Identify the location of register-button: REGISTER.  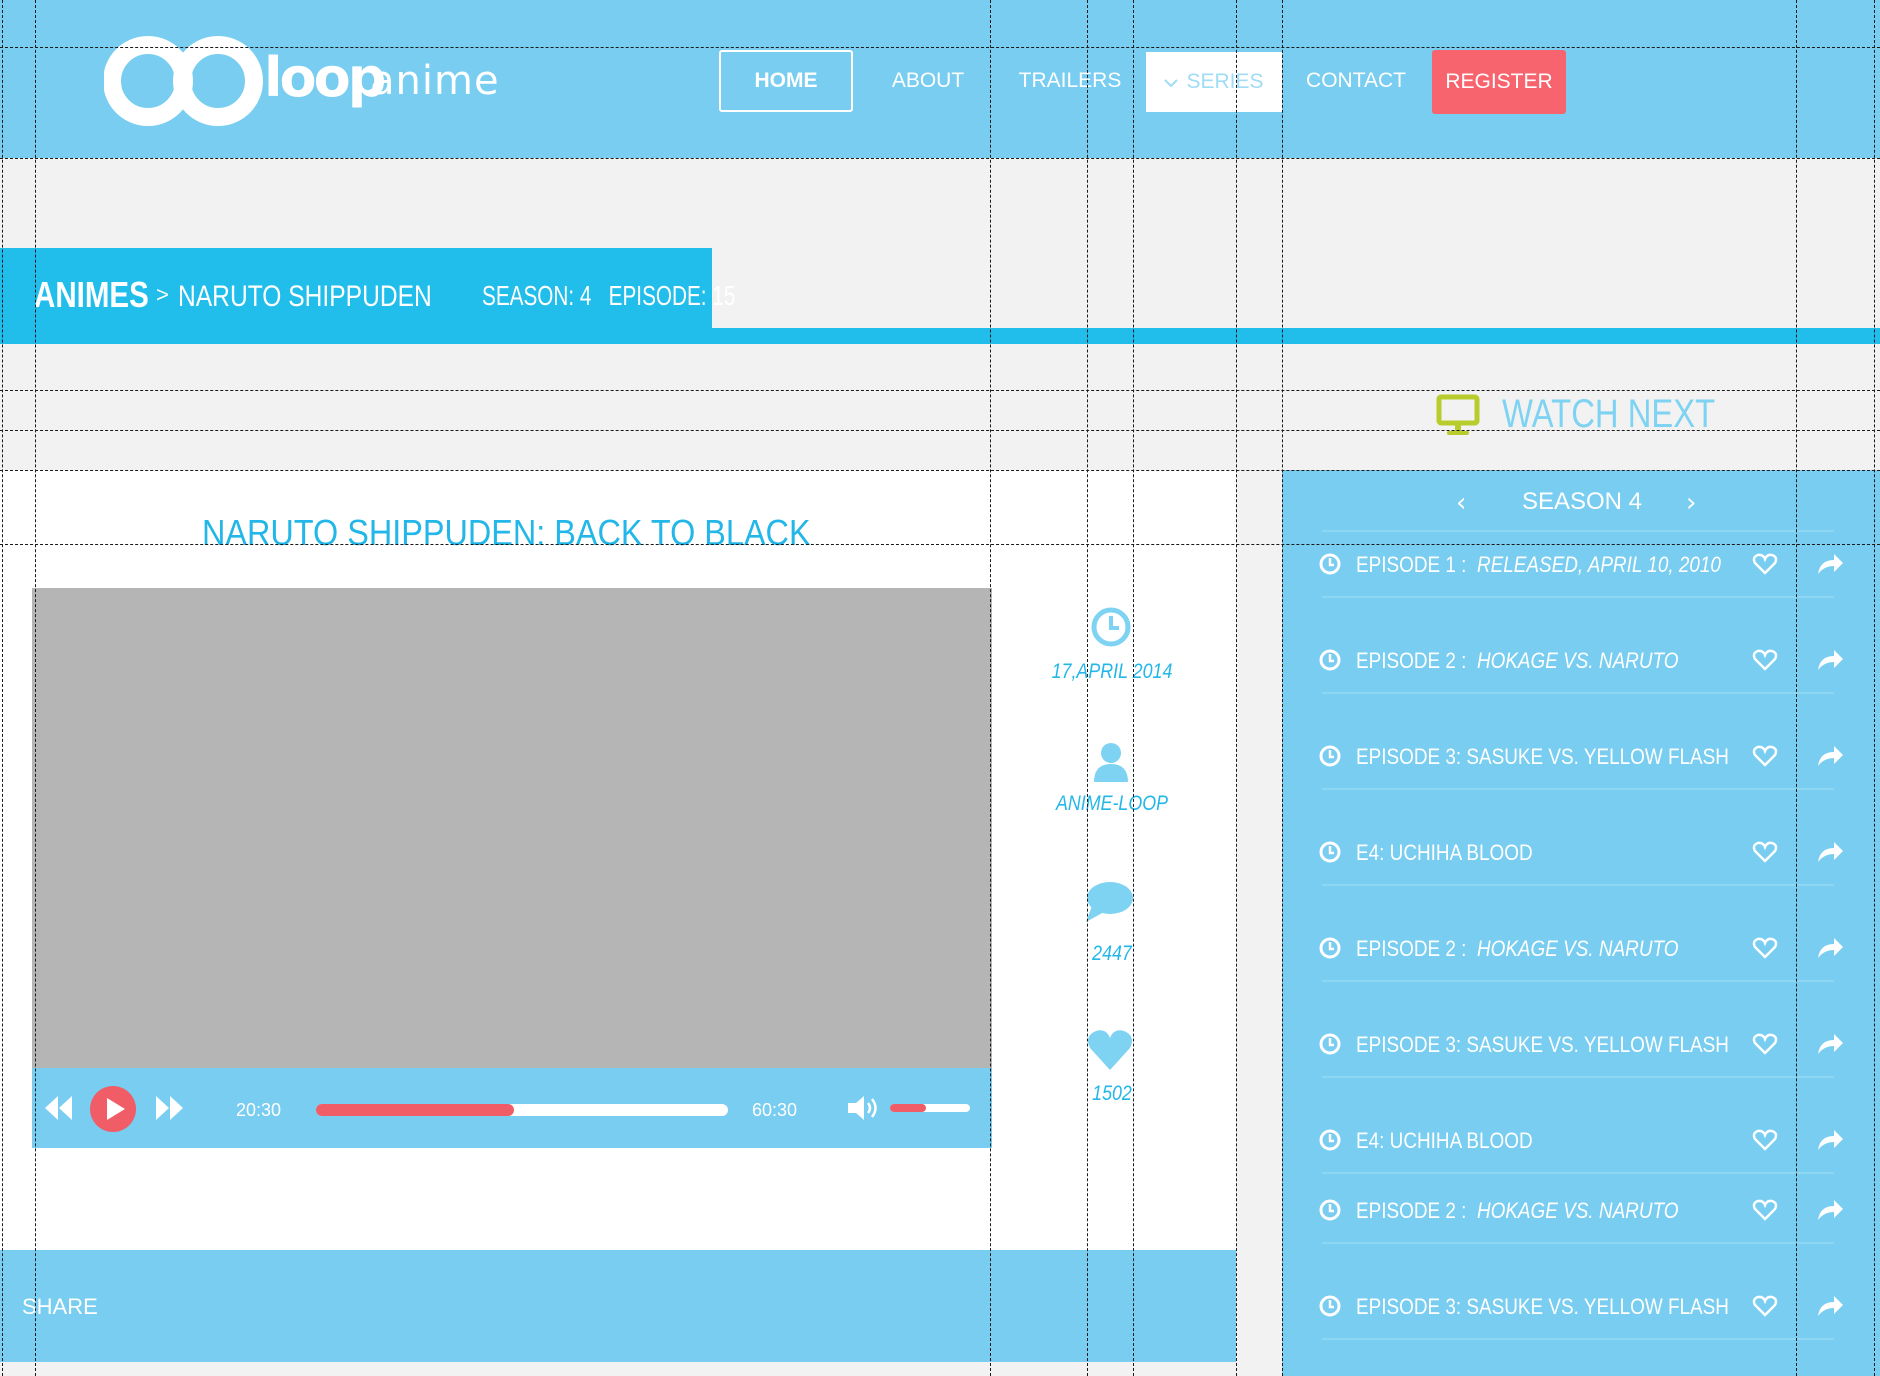
(1499, 82).